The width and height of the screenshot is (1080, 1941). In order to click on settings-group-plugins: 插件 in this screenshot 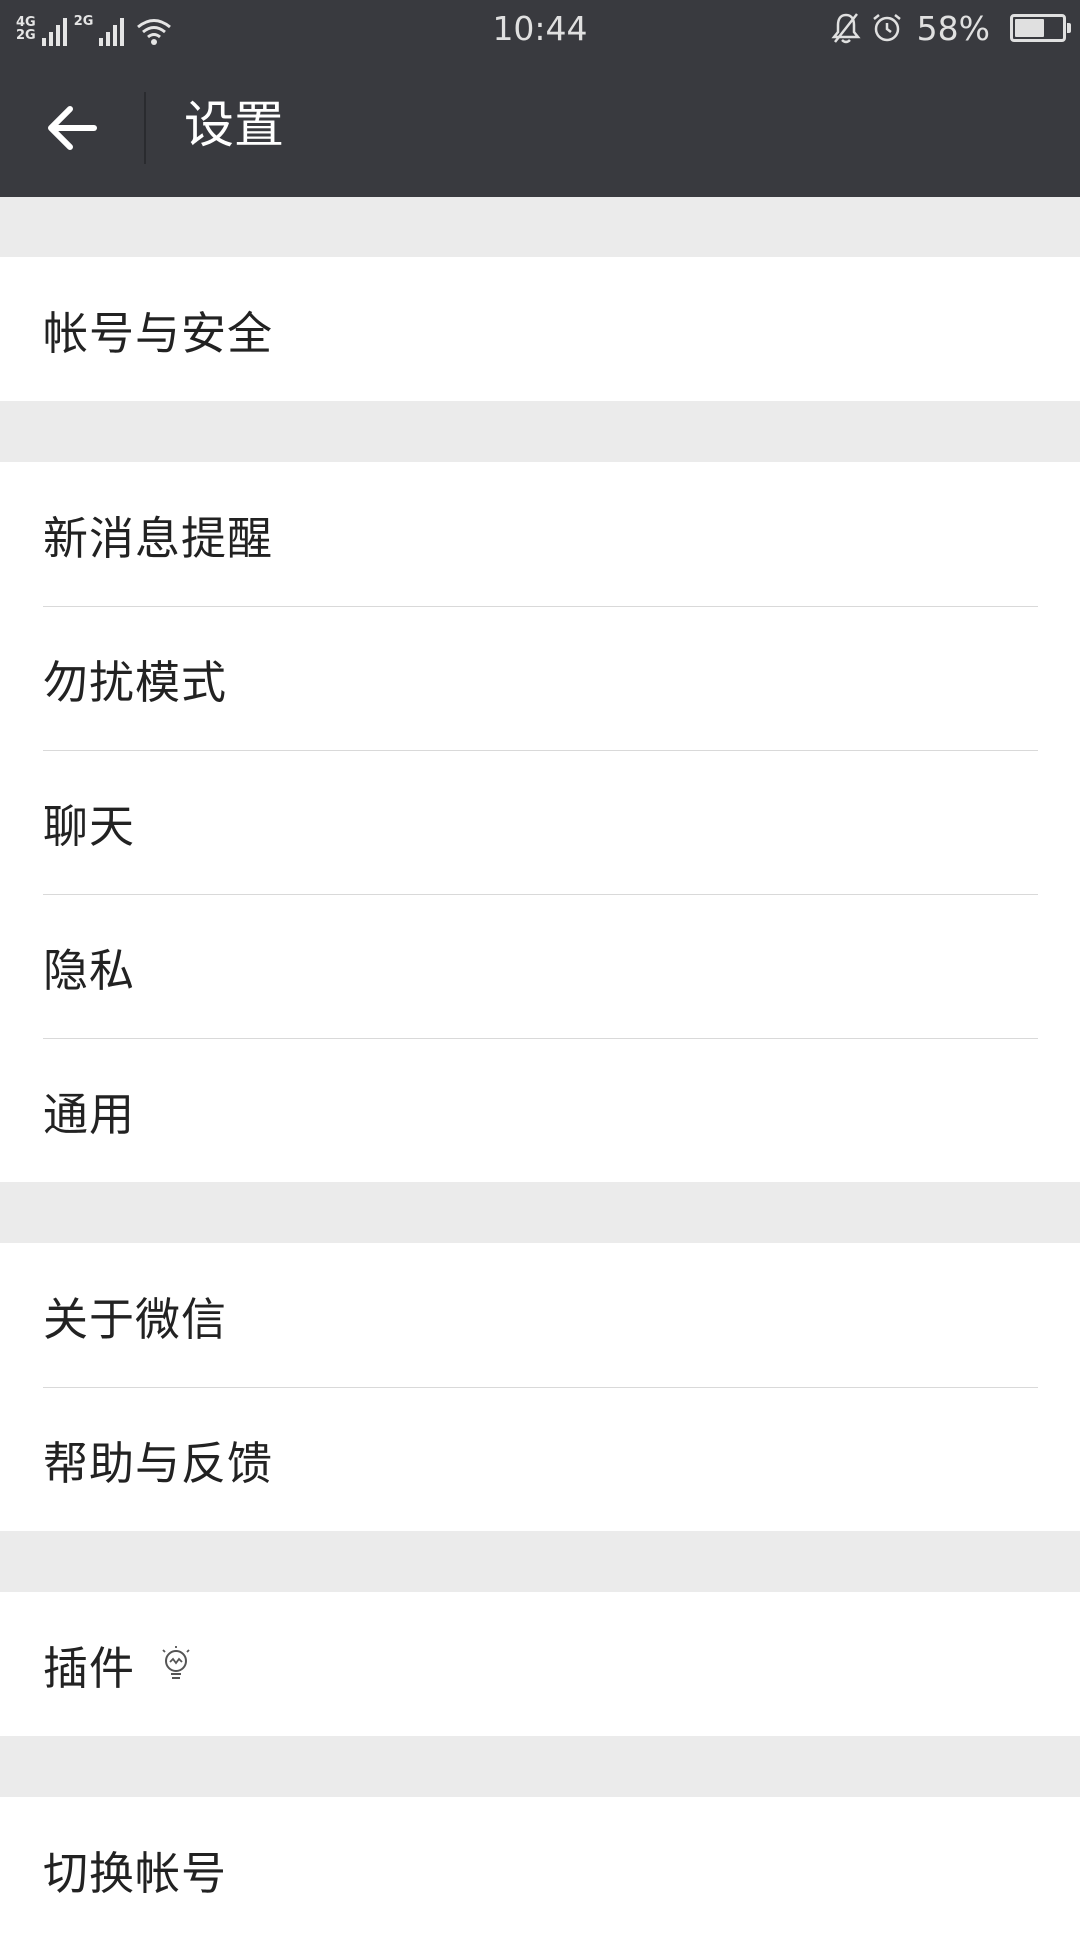, I will do `click(540, 1664)`.